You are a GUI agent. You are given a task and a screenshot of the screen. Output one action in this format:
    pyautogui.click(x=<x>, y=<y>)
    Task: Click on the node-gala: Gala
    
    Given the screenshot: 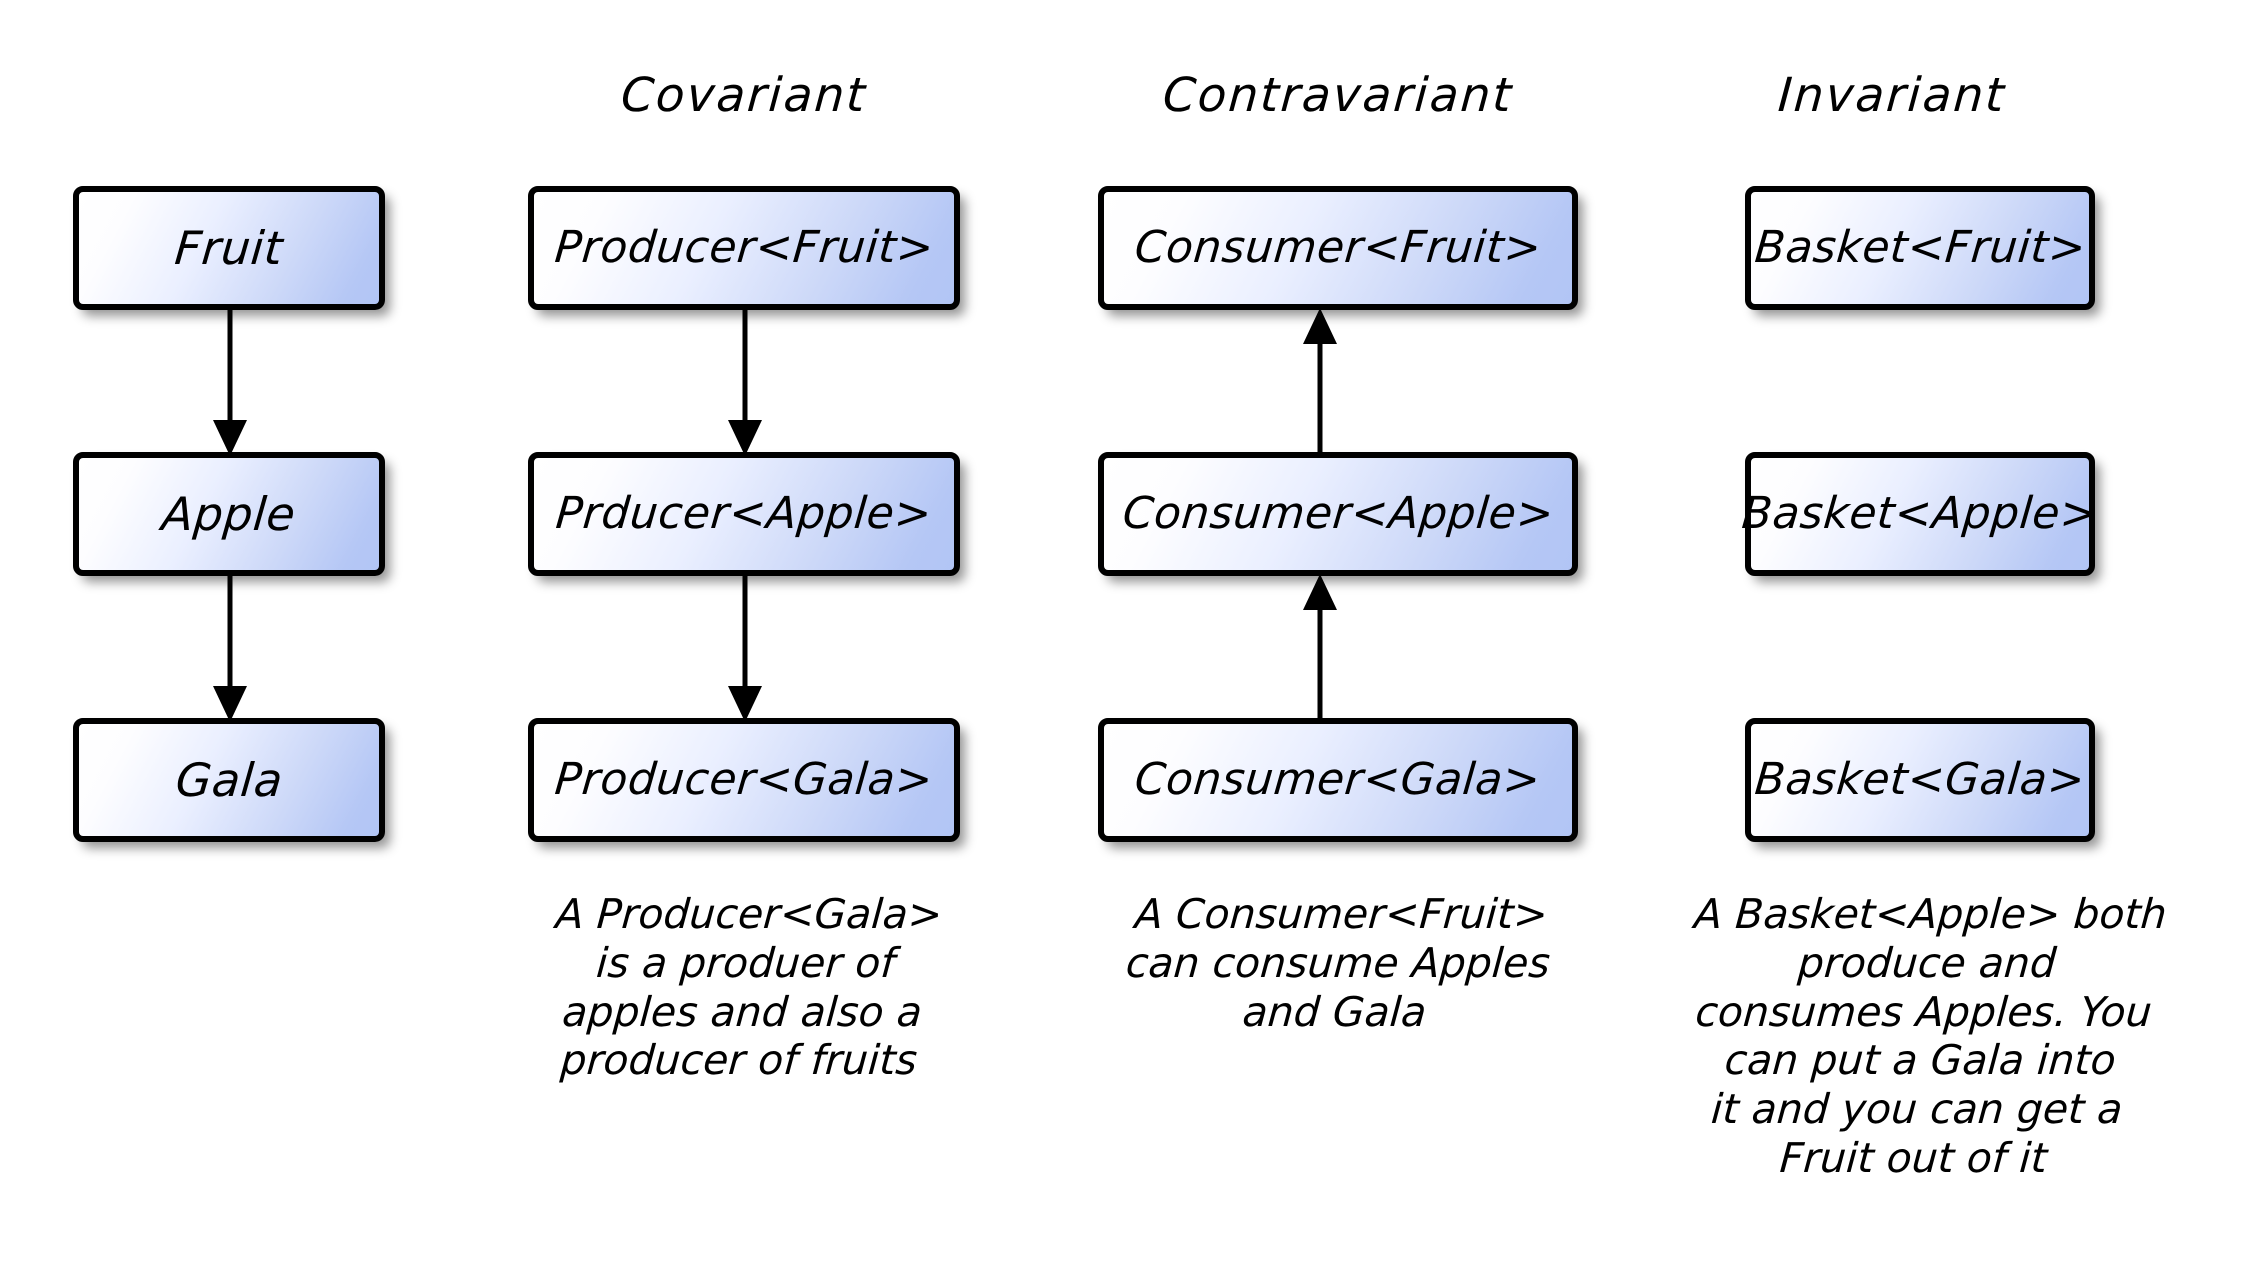 What is the action you would take?
    pyautogui.click(x=229, y=780)
    